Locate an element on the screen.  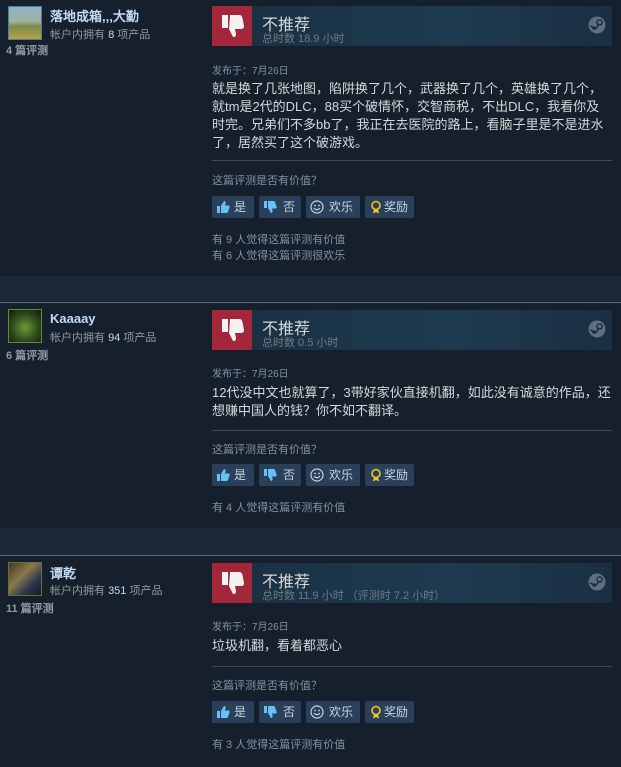
products-owned: 帐户内拥有 8 项产品 is located at coordinates (100, 35).